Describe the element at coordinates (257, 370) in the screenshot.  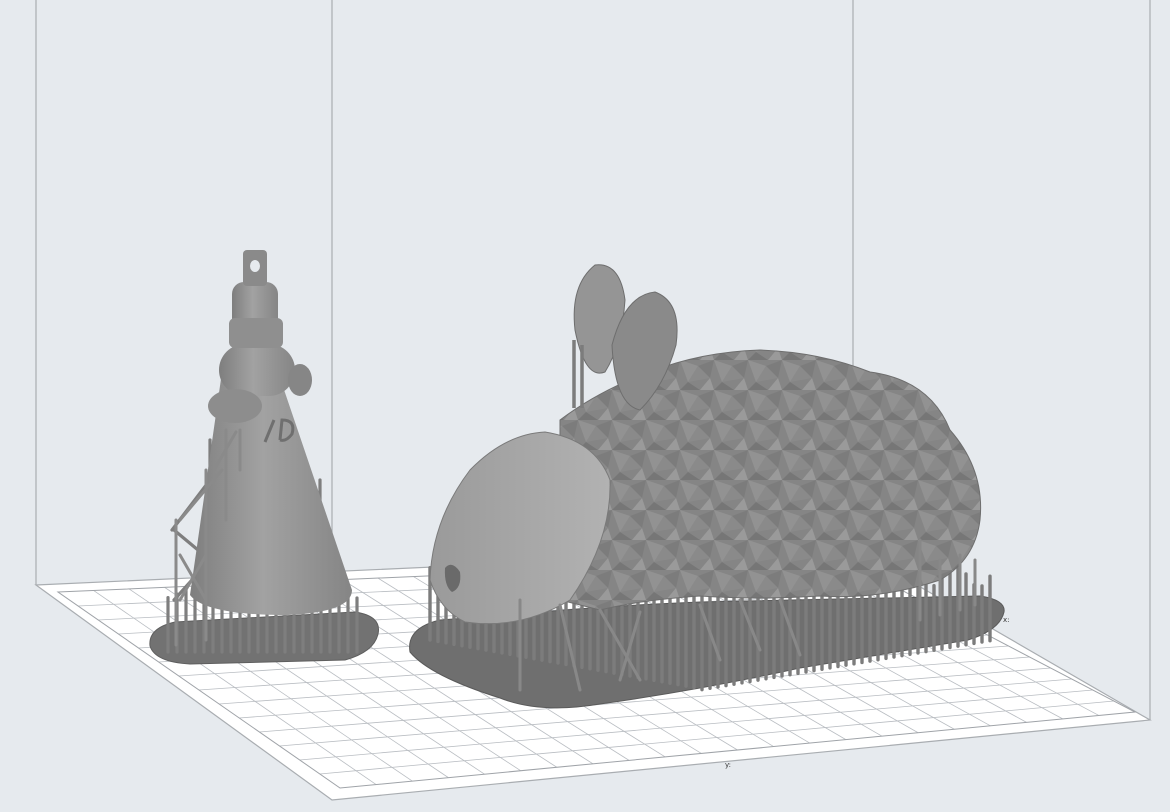
I see `rocket-upper-section` at that location.